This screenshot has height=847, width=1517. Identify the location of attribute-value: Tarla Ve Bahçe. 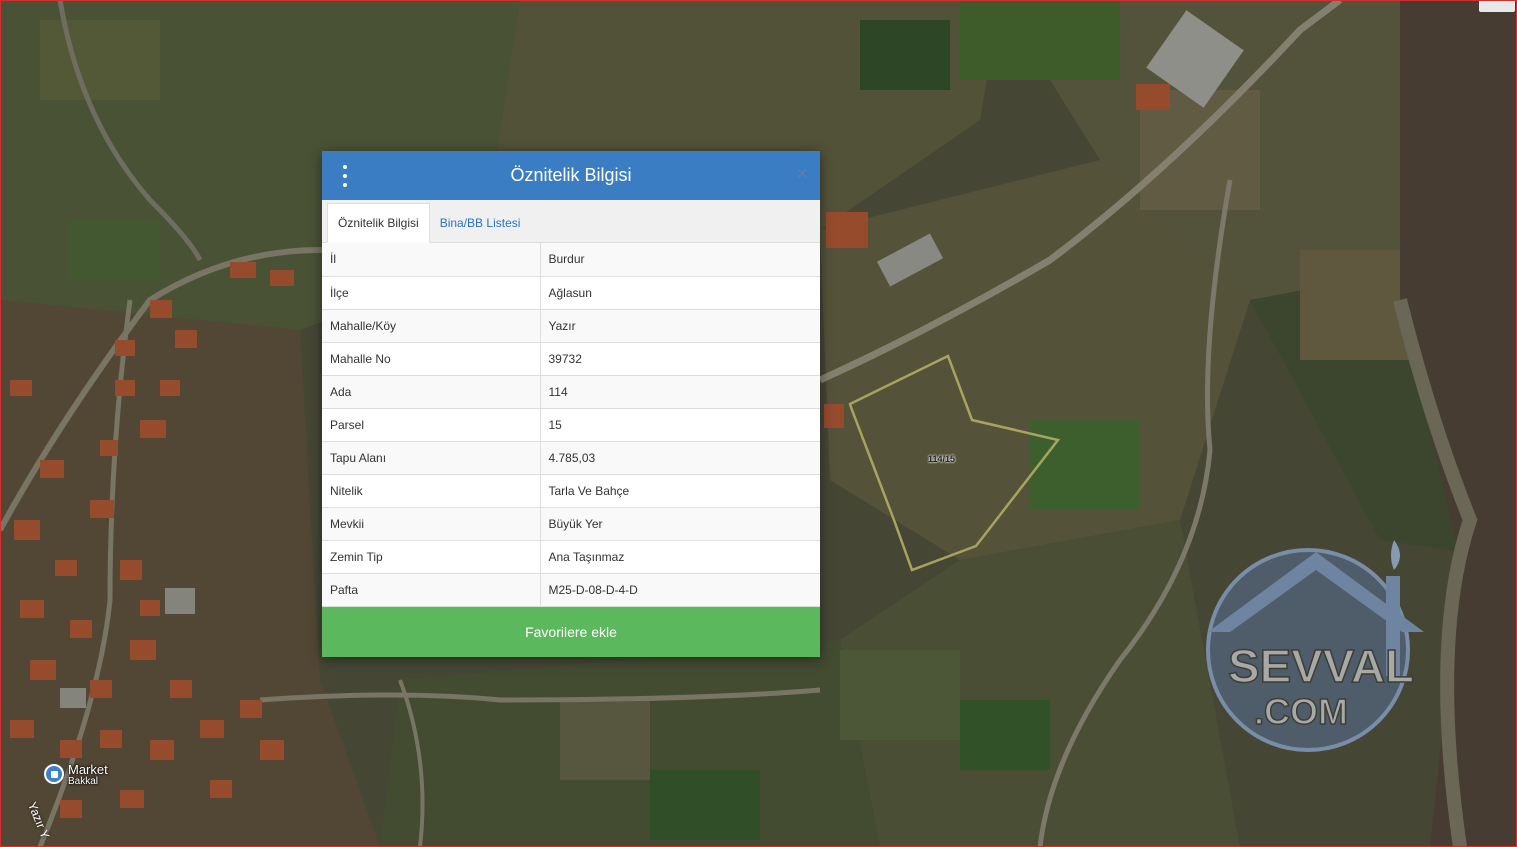
(680, 491).